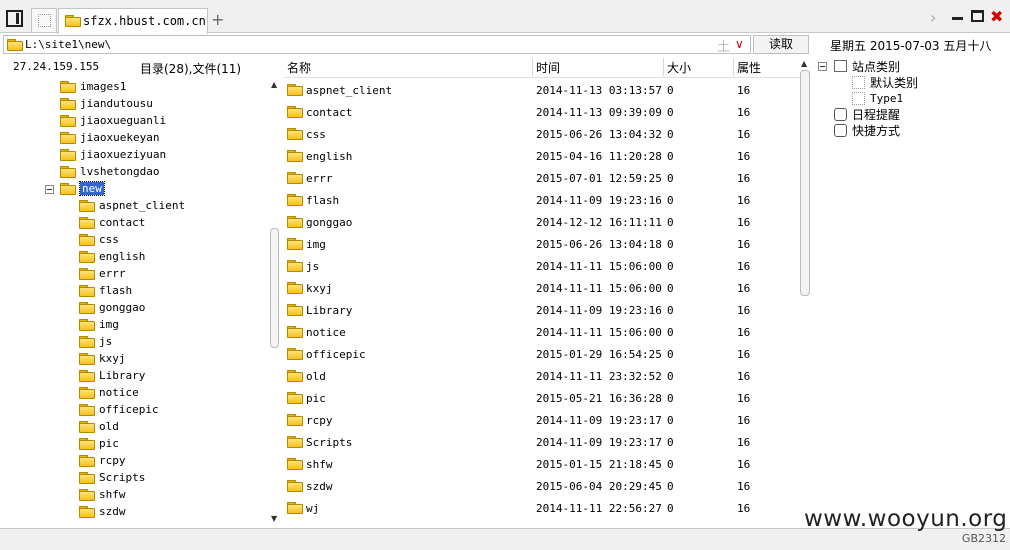 Image resolution: width=1010 pixels, height=550 pixels. What do you see at coordinates (540, 508) in the screenshot?
I see `table-row: wj 2014-11-11 22:56:27 0 16` at bounding box center [540, 508].